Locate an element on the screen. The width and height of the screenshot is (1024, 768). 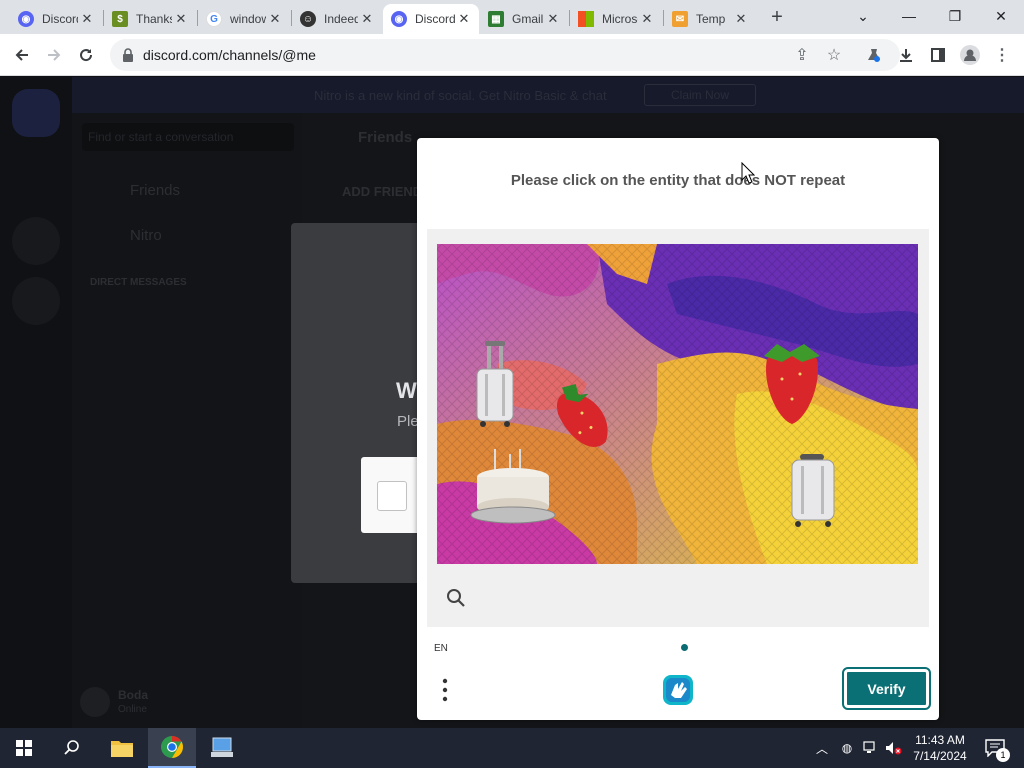
clock-time: 11:43 AM is located at coordinates (940, 740).